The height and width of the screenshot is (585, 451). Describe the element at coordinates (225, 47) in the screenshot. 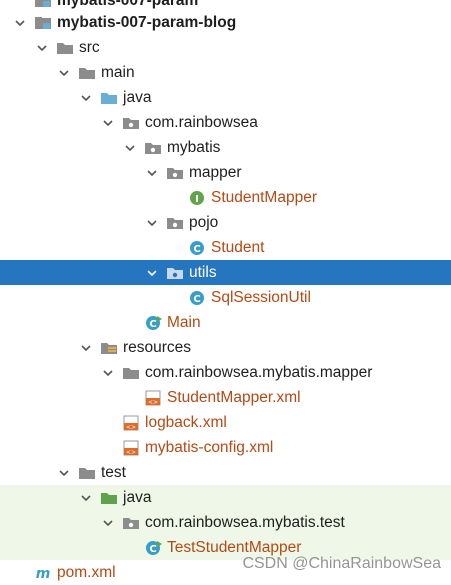

I see `tree-item-src: src` at that location.